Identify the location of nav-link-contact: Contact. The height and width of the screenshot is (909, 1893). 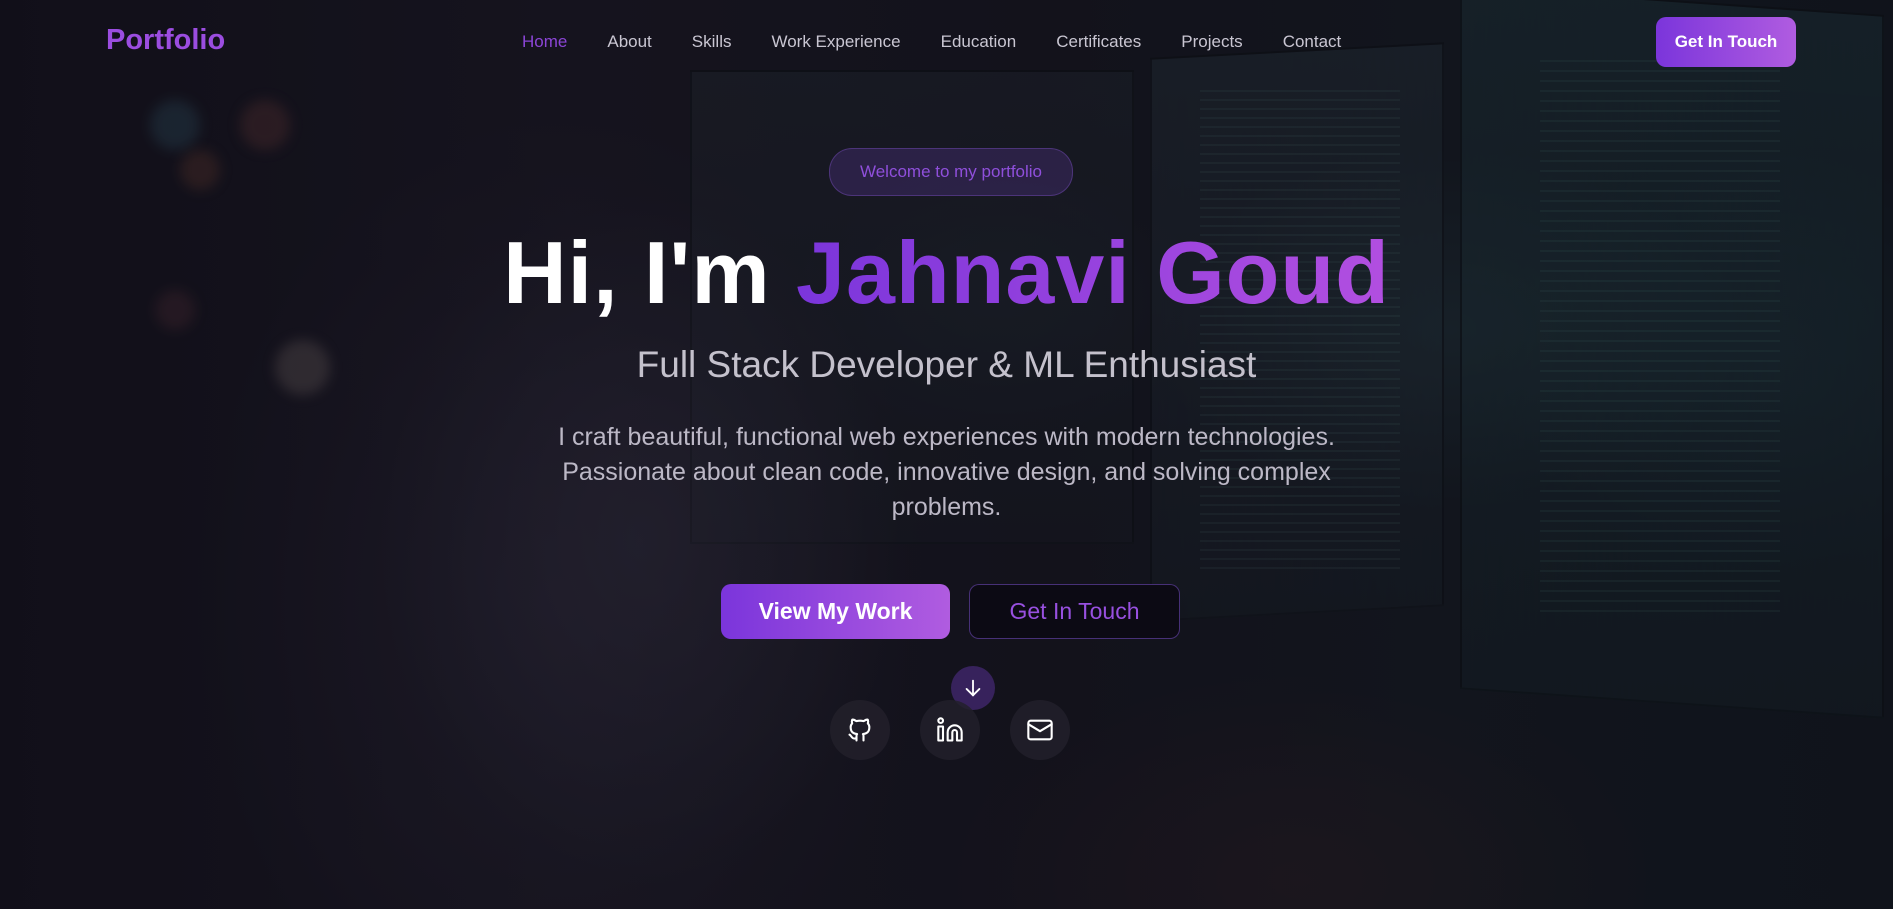
(1312, 42).